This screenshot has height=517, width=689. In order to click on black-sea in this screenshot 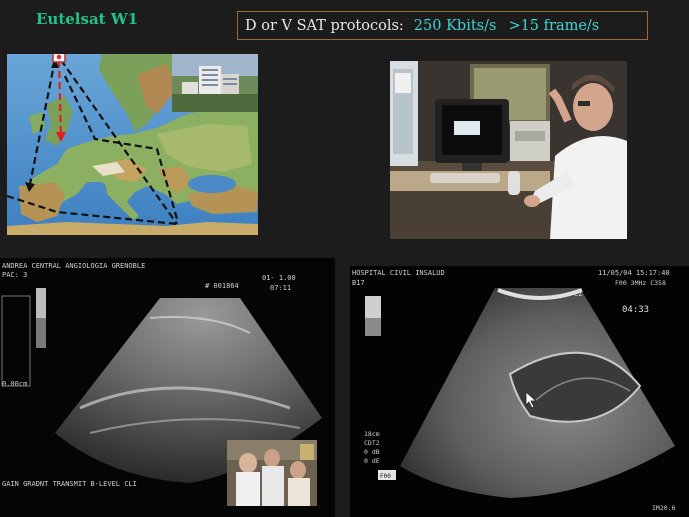, I will do `click(212, 184)`.